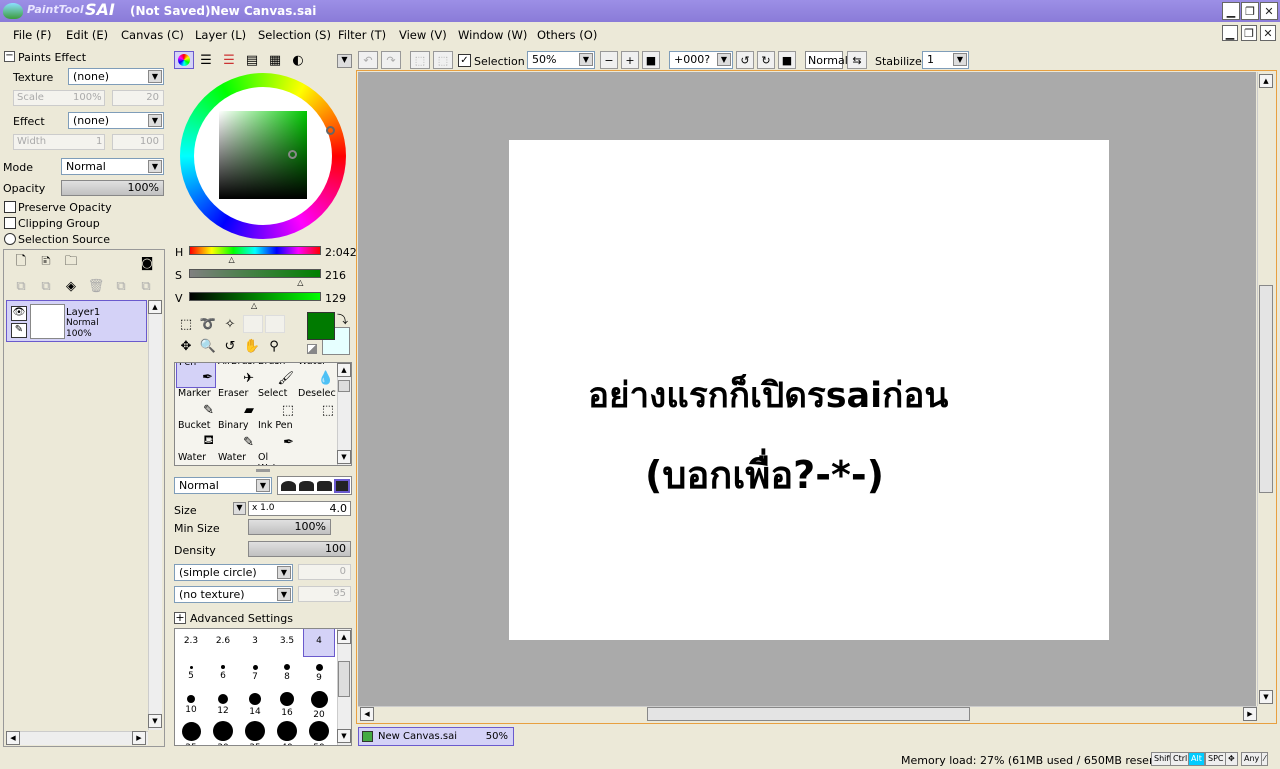 This screenshot has height=769, width=1280. What do you see at coordinates (1266, 389) in the screenshot?
I see `canvas-vscroll-thumb` at bounding box center [1266, 389].